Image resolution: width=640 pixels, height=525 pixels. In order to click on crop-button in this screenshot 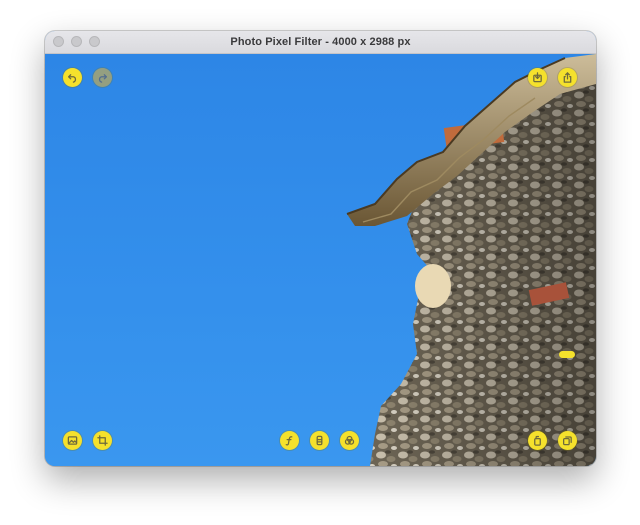, I will do `click(102, 440)`.